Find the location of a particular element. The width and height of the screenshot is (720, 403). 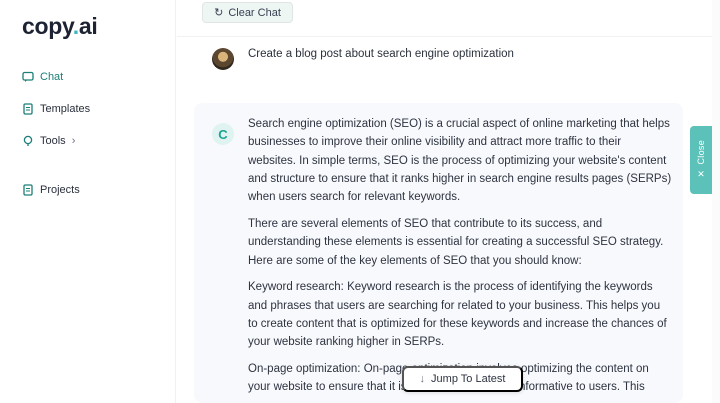

user-avatar is located at coordinates (223, 59).